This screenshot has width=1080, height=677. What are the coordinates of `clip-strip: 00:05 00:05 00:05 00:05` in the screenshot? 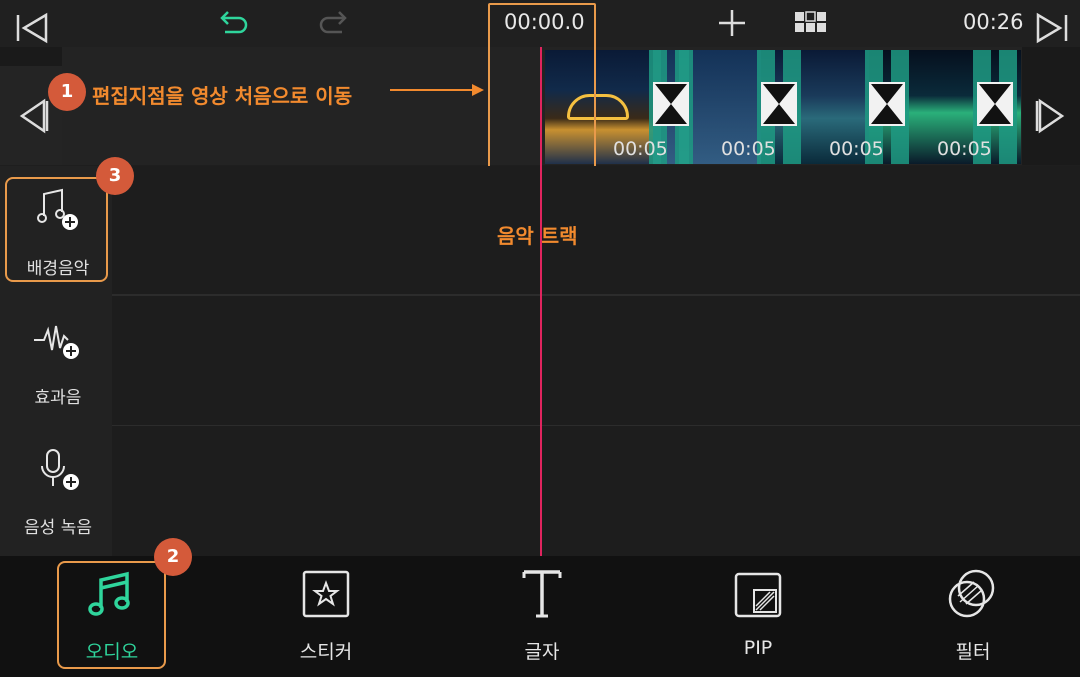 It's located at (783, 107).